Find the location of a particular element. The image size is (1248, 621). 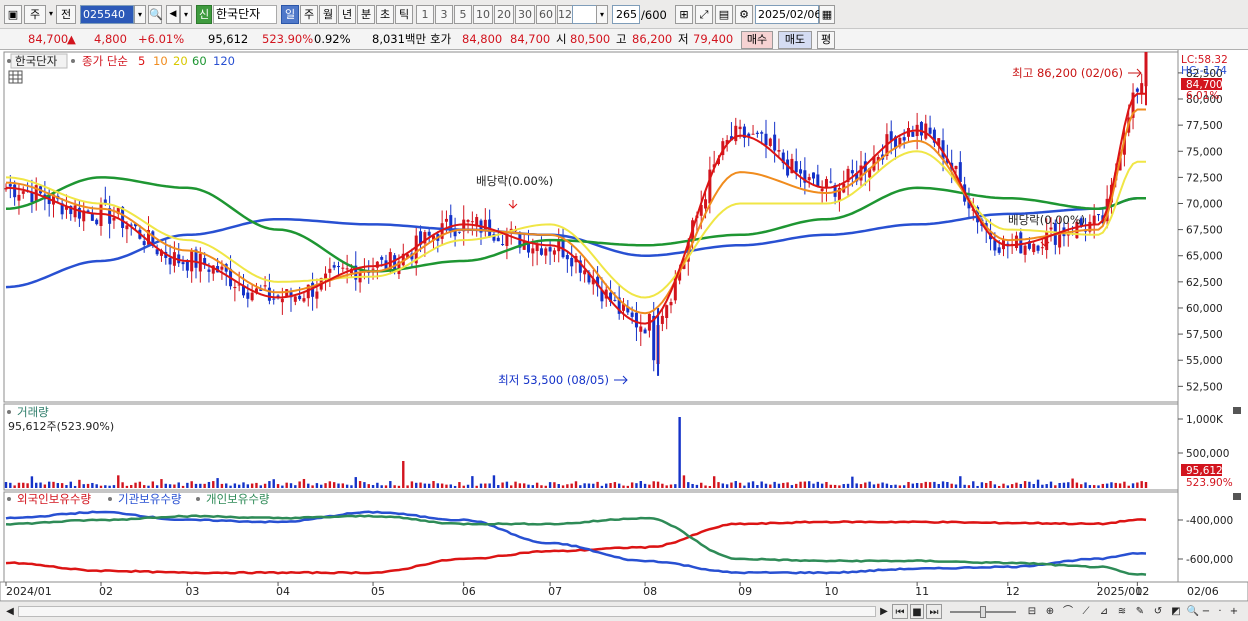

zoom-out-icon: − is located at coordinates (1206, 611).